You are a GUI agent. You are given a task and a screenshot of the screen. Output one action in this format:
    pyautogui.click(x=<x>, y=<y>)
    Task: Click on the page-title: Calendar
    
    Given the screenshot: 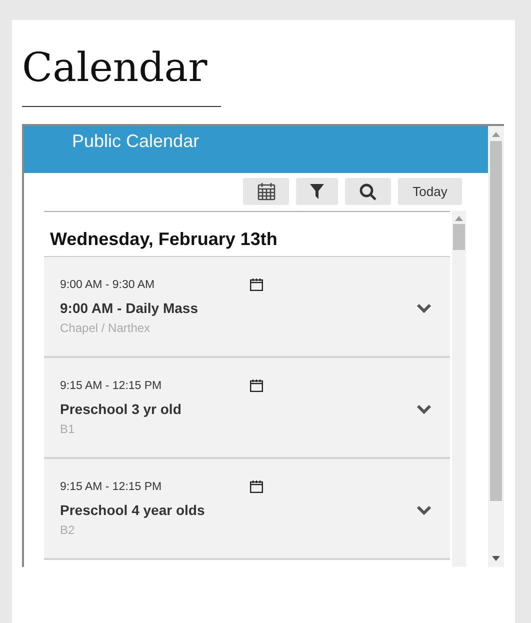 What is the action you would take?
    pyautogui.click(x=115, y=68)
    